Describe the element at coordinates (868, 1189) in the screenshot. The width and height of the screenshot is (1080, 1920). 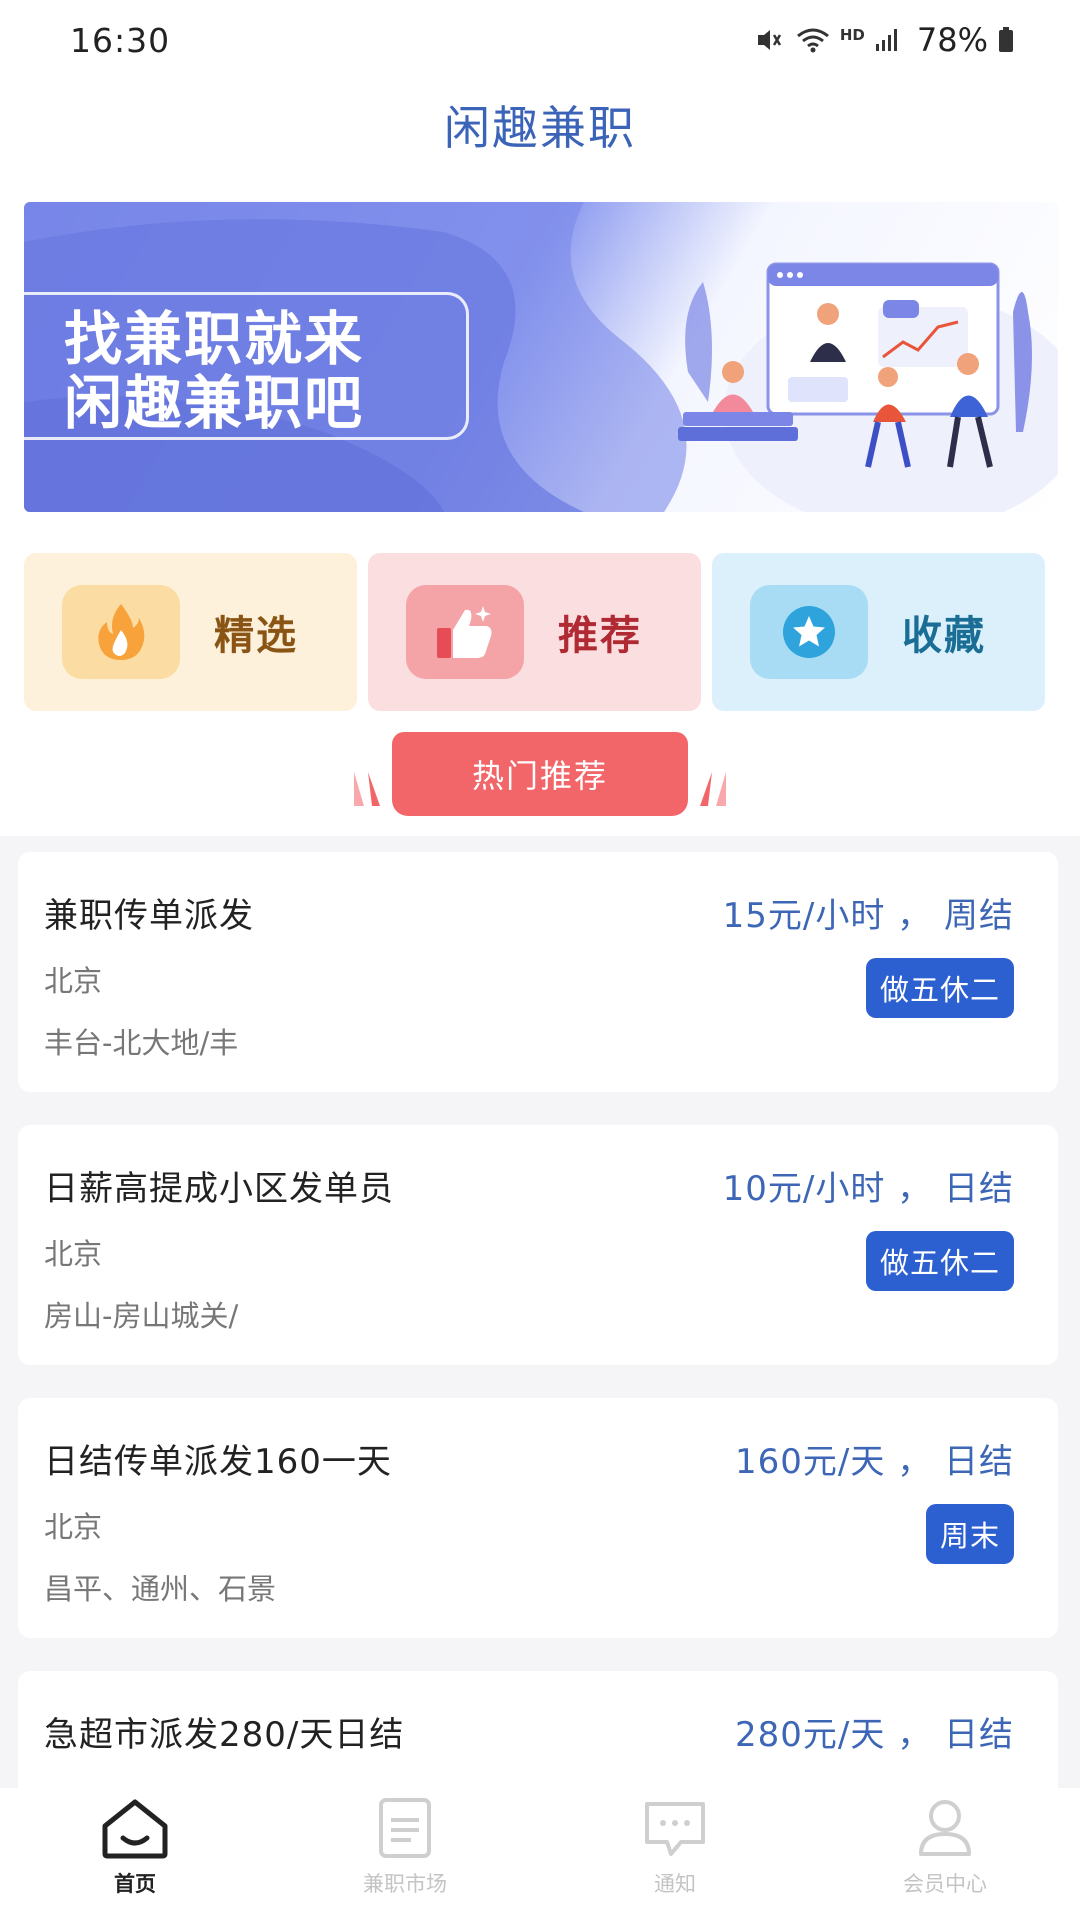
I see `job-salary: 10元/小时 ， 日结` at that location.